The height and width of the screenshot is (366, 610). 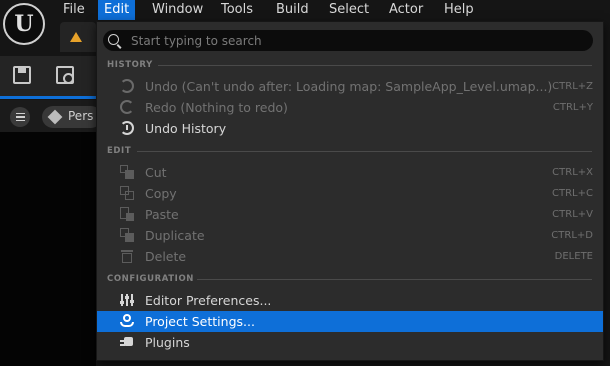 What do you see at coordinates (81, 116) in the screenshot?
I see `perspective-label: Pers` at bounding box center [81, 116].